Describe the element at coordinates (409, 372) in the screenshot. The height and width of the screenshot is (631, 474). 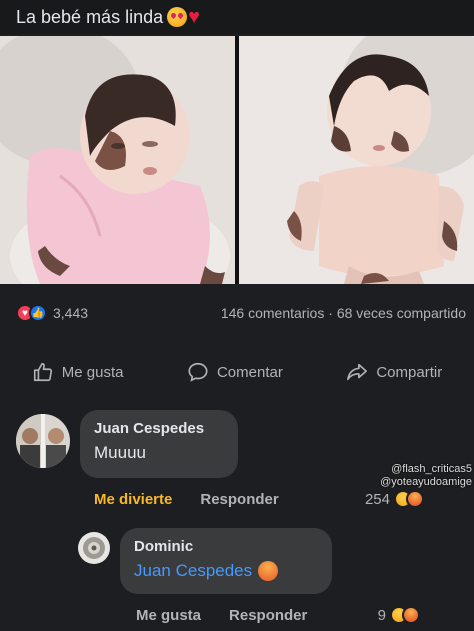
I see `share-label: Compartir` at that location.